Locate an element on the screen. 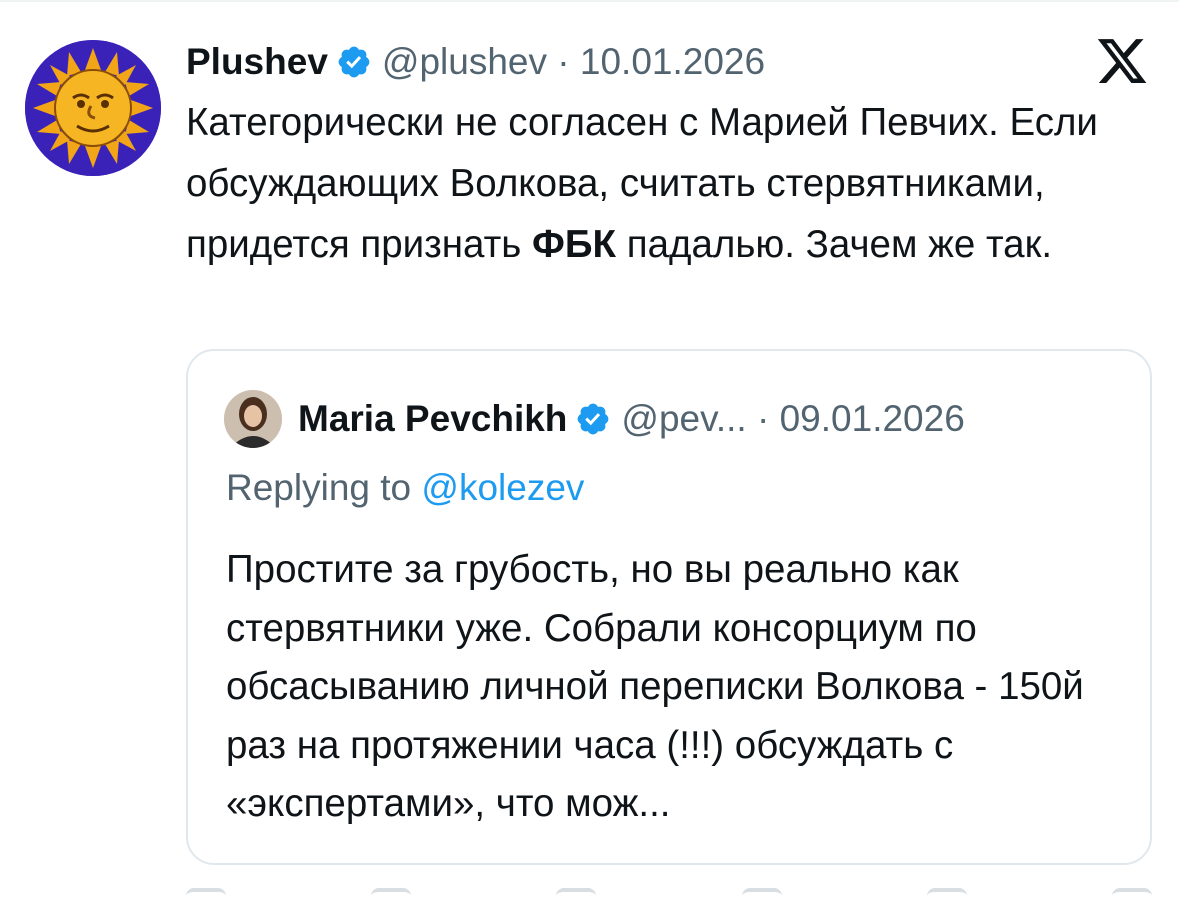 The height and width of the screenshot is (899, 1179). sun-face-avatar-image is located at coordinates (93, 108).